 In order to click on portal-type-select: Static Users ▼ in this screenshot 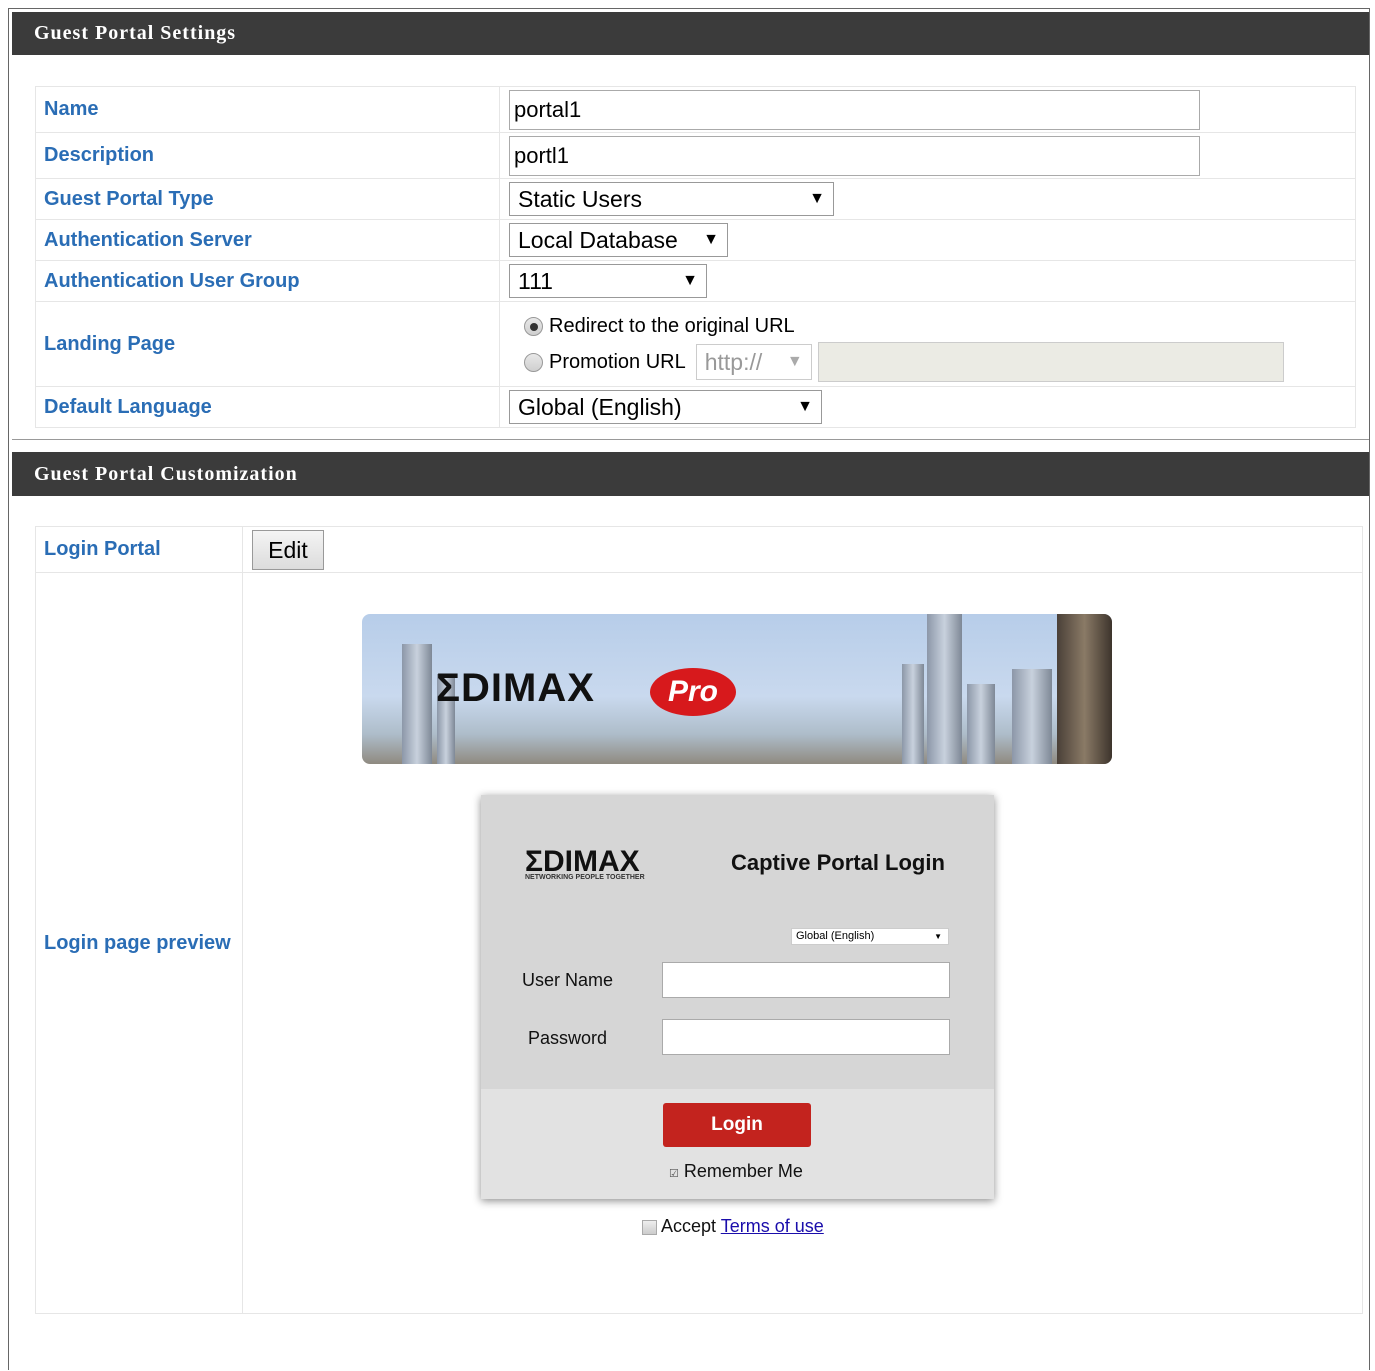, I will do `click(671, 199)`.